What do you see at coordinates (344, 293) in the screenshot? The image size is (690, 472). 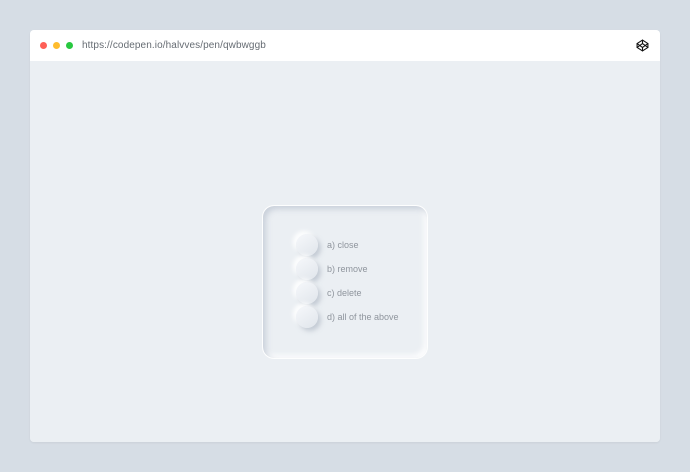 I see `option-label: c) delete` at bounding box center [344, 293].